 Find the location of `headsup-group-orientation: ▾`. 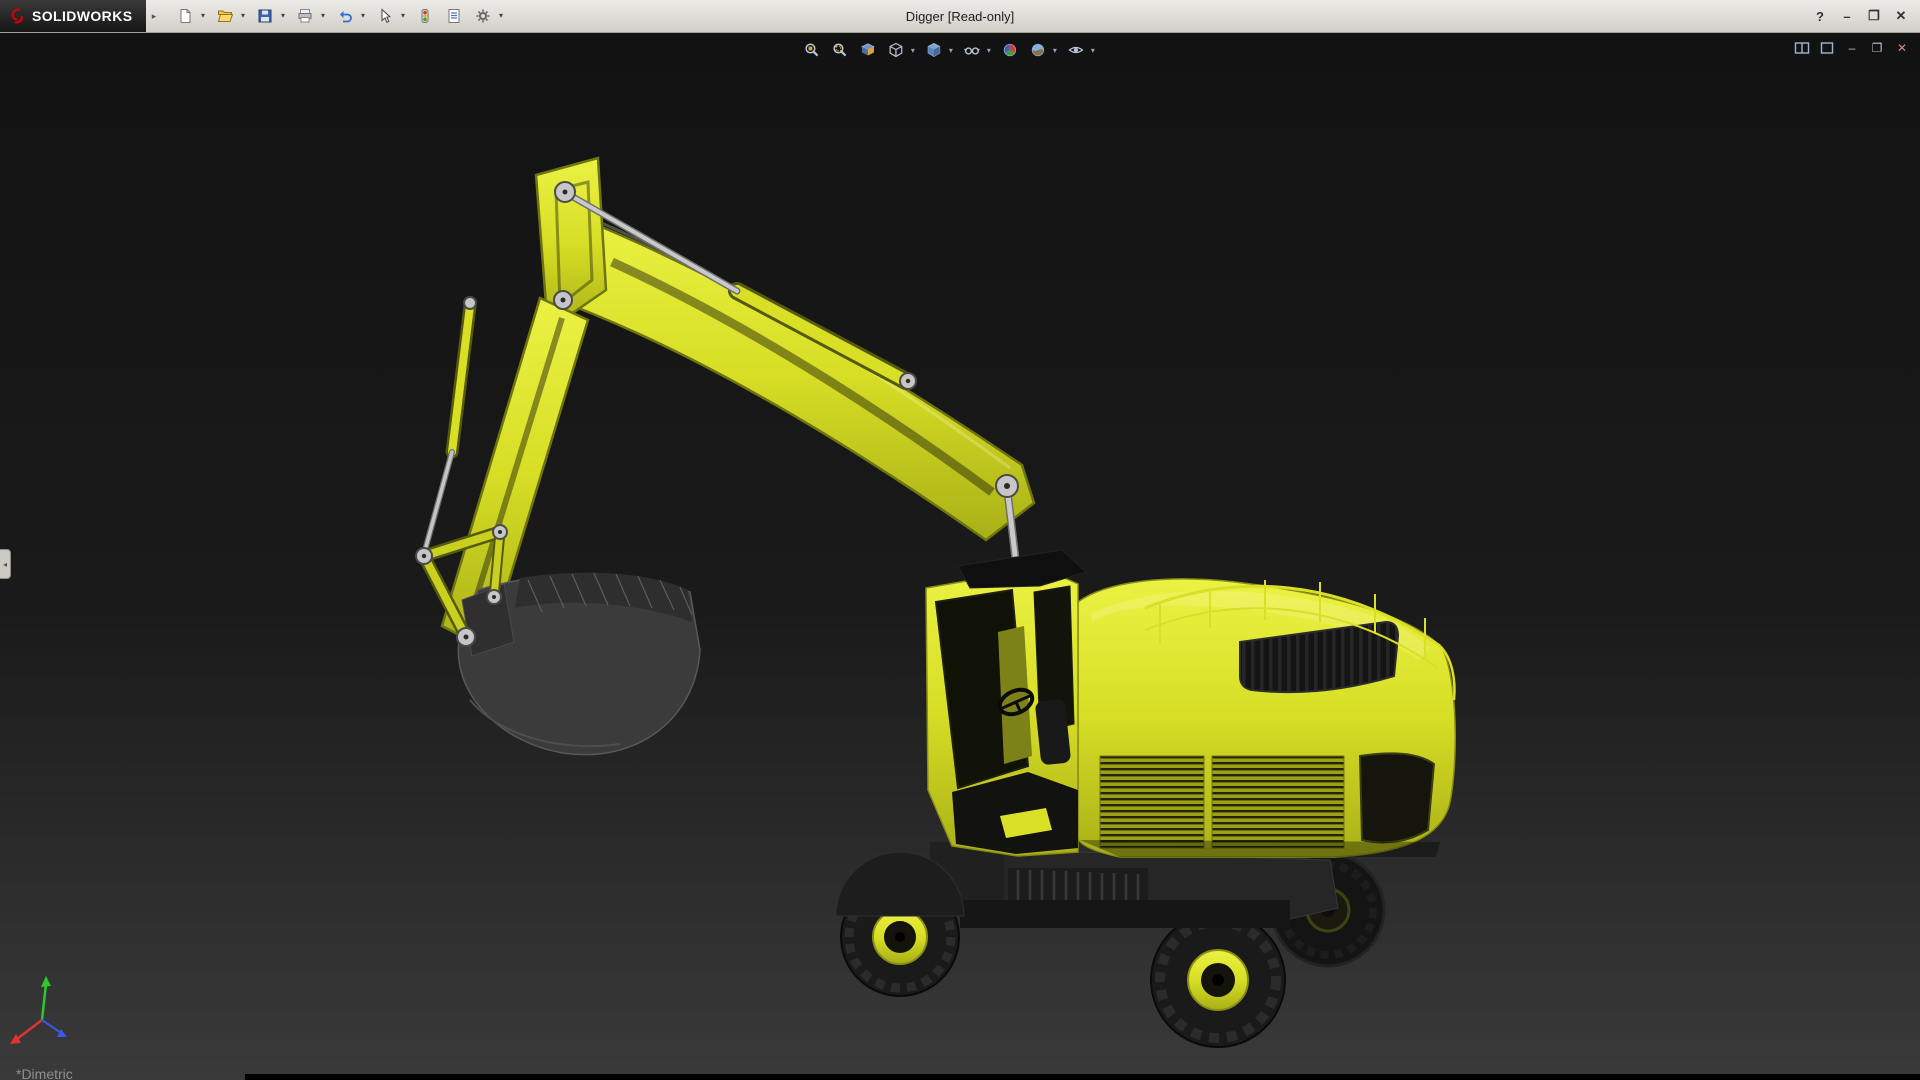

headsup-group-orientation: ▾ is located at coordinates (901, 50).